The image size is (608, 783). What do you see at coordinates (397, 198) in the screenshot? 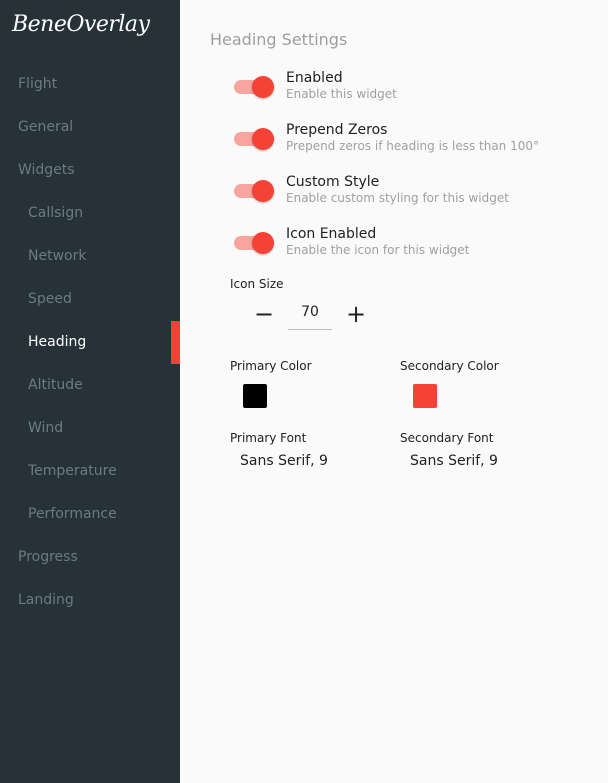
I see `toggle-description: Enable custom styling for this widget` at bounding box center [397, 198].